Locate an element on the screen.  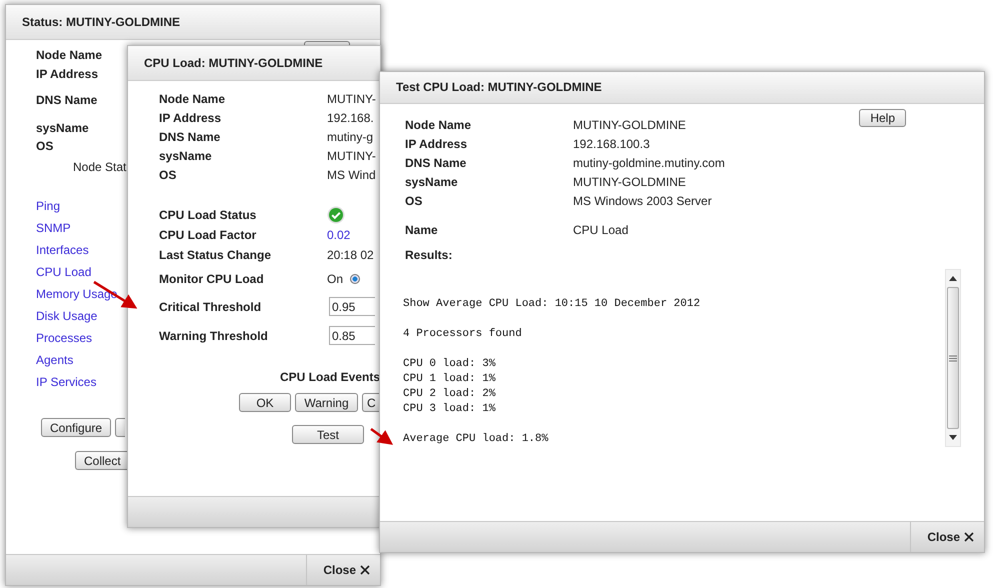
field-value: CPU Load is located at coordinates (601, 229).